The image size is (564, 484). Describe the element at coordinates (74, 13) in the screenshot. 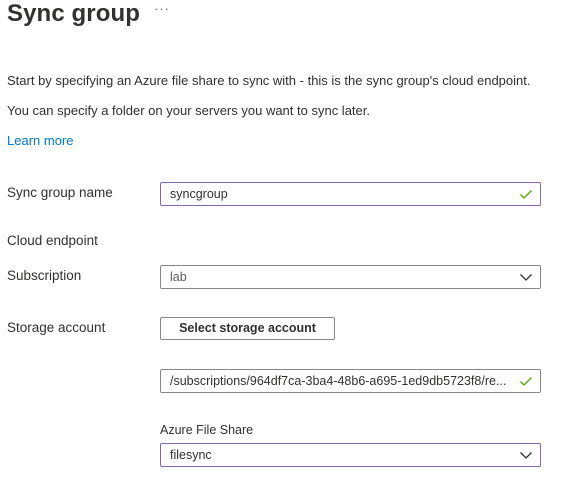

I see `page-title: Sync group` at that location.